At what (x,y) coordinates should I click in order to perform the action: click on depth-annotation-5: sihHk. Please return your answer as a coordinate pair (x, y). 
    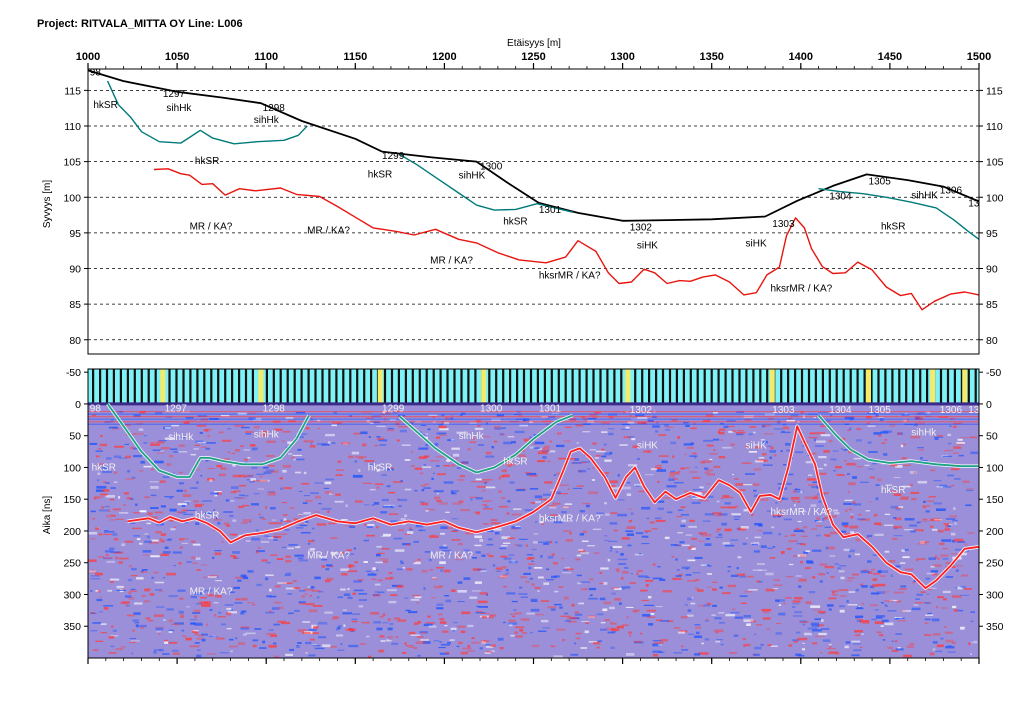
    Looking at the image, I should click on (267, 120).